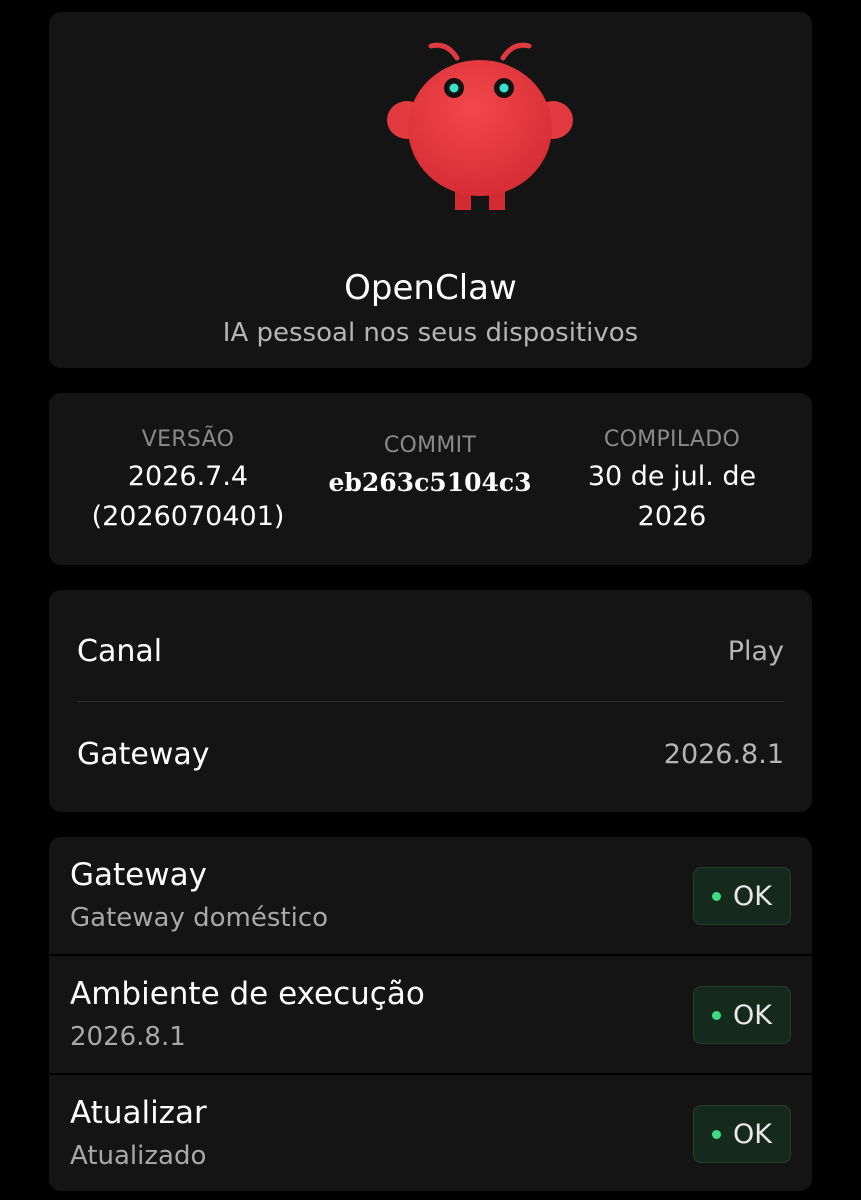 This screenshot has height=1200, width=861. What do you see at coordinates (120, 651) in the screenshot?
I see `channel-key: Canal` at bounding box center [120, 651].